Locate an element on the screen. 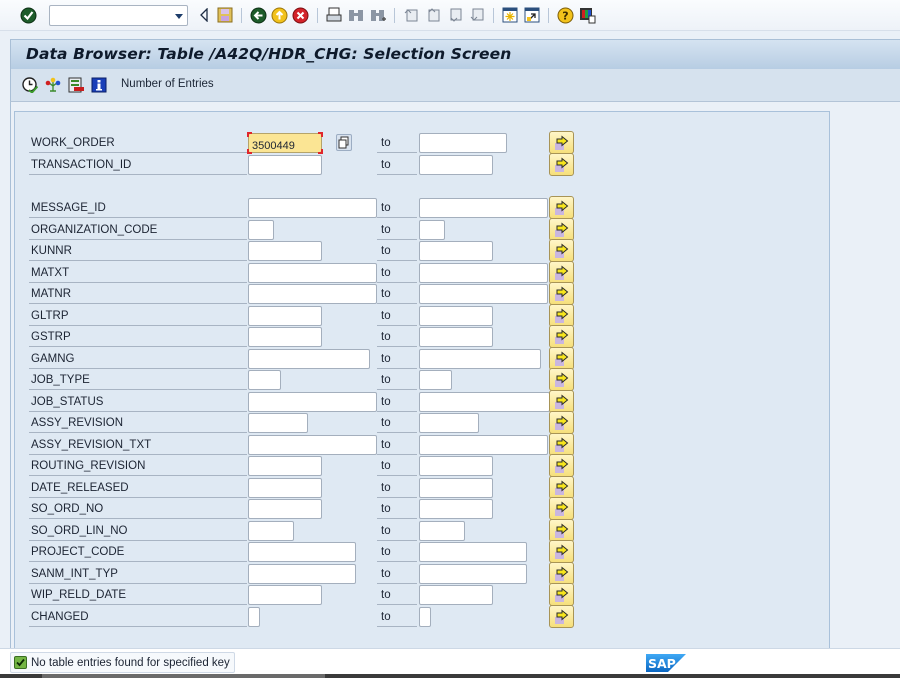 This screenshot has width=900, height=678. delete-row-icon is located at coordinates (76, 85).